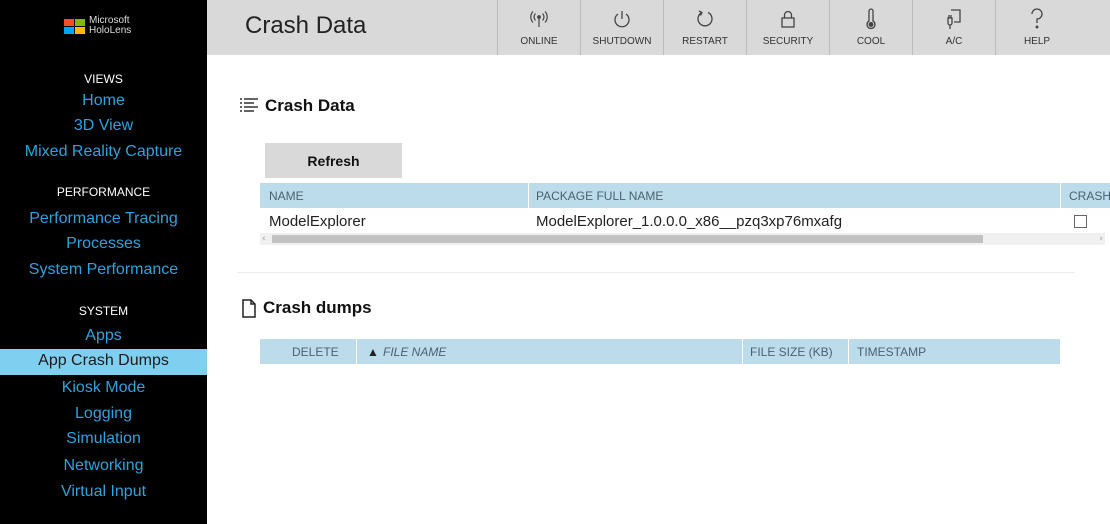 The image size is (1110, 524). What do you see at coordinates (539, 19) in the screenshot?
I see `wifi-signal-icon` at bounding box center [539, 19].